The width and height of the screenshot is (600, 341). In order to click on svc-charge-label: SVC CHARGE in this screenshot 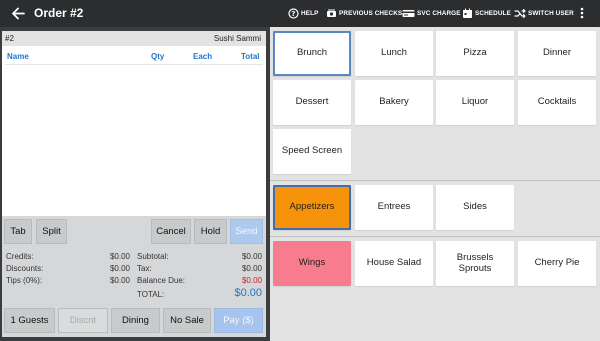, I will do `click(439, 13)`.